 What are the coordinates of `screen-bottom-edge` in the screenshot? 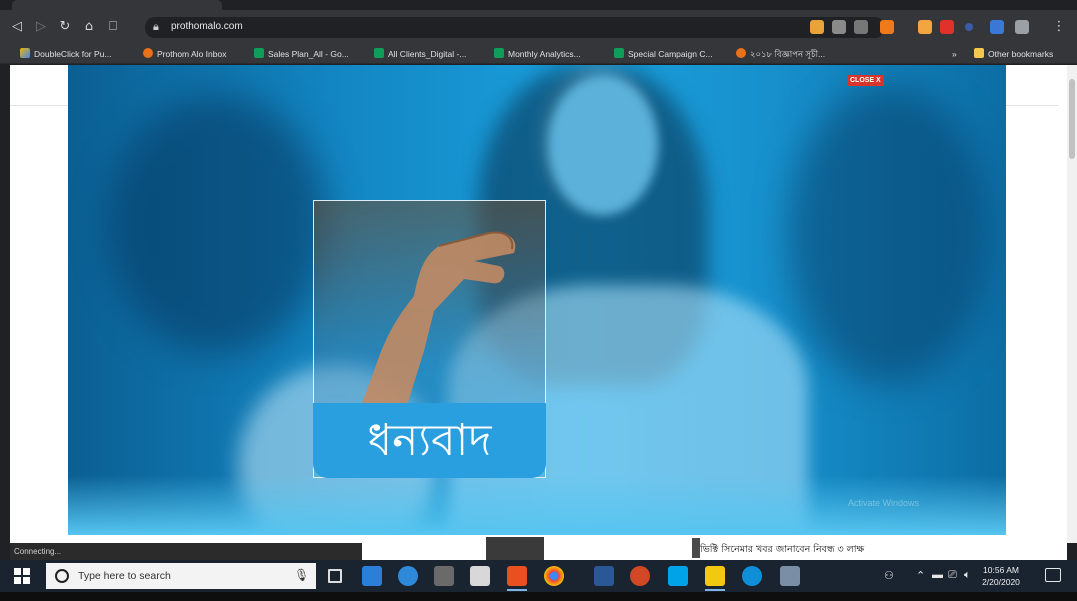 It's located at (538, 596).